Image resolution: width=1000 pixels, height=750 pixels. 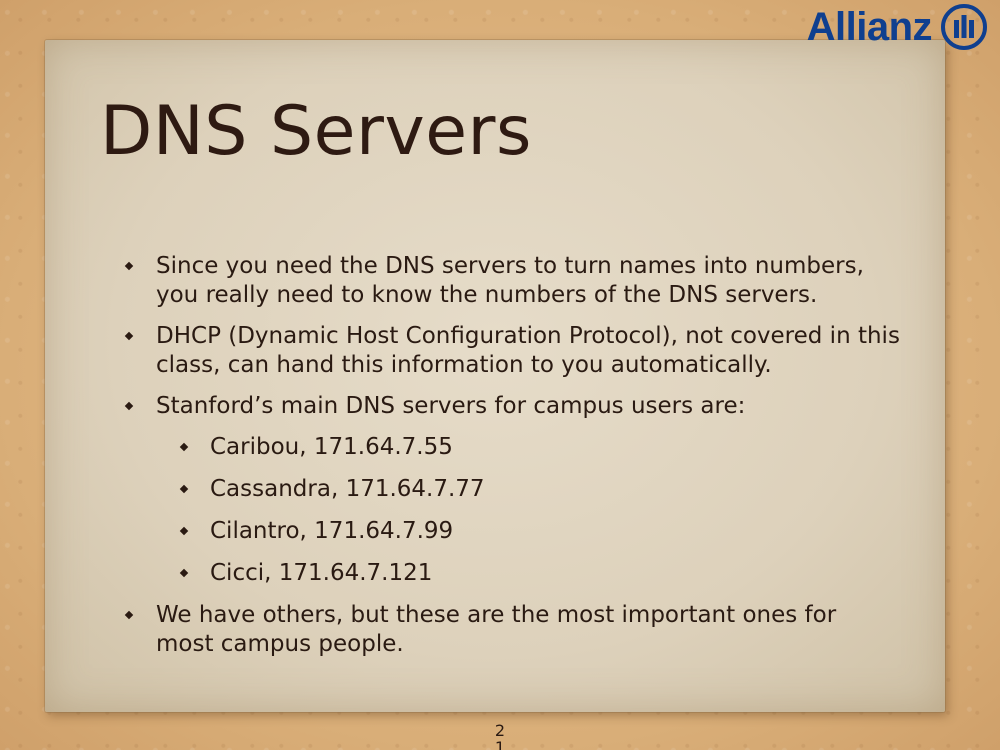 I want to click on bullet-text: Cicci, 171.64.7.121, so click(x=321, y=573).